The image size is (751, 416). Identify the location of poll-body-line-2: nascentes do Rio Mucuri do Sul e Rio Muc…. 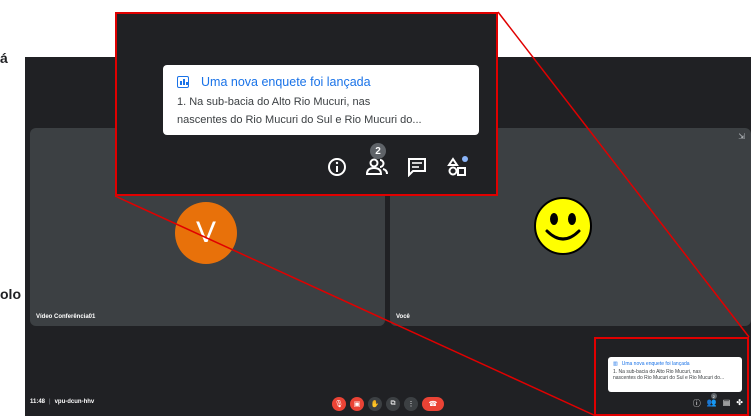
(299, 120).